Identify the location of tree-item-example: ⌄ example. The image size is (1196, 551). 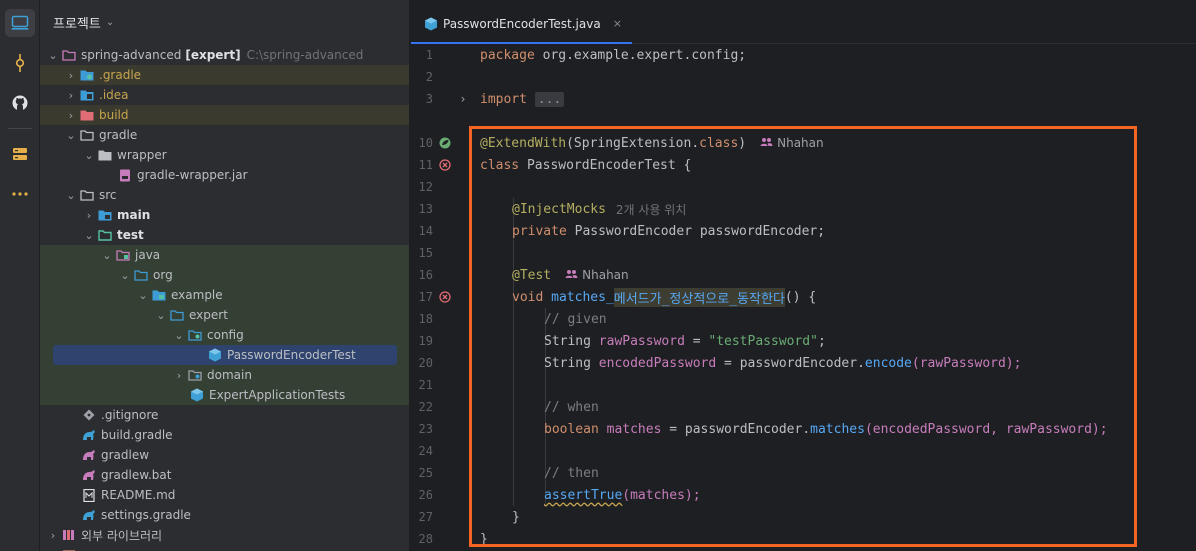
(224, 295).